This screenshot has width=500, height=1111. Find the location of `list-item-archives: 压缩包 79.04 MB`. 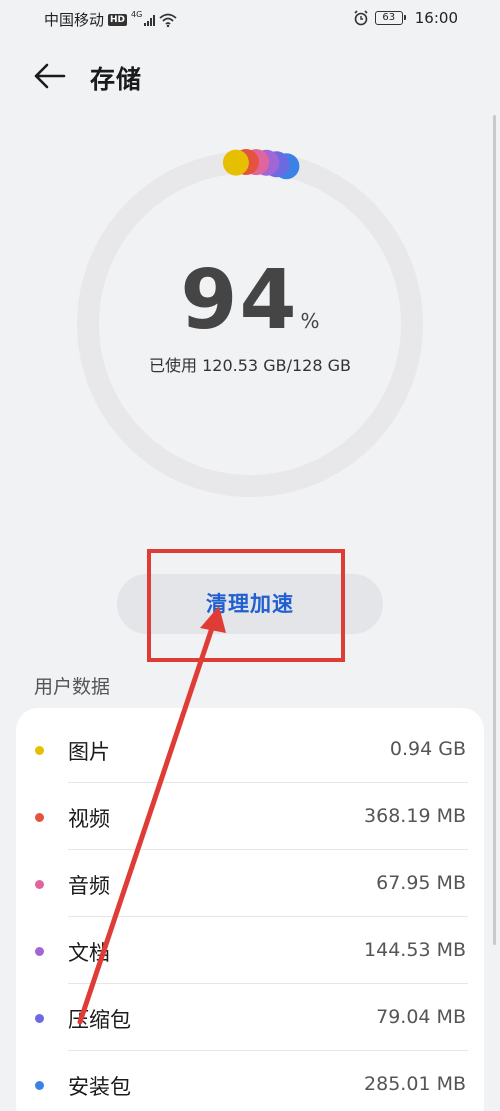

list-item-archives: 压缩包 79.04 MB is located at coordinates (250, 1017).